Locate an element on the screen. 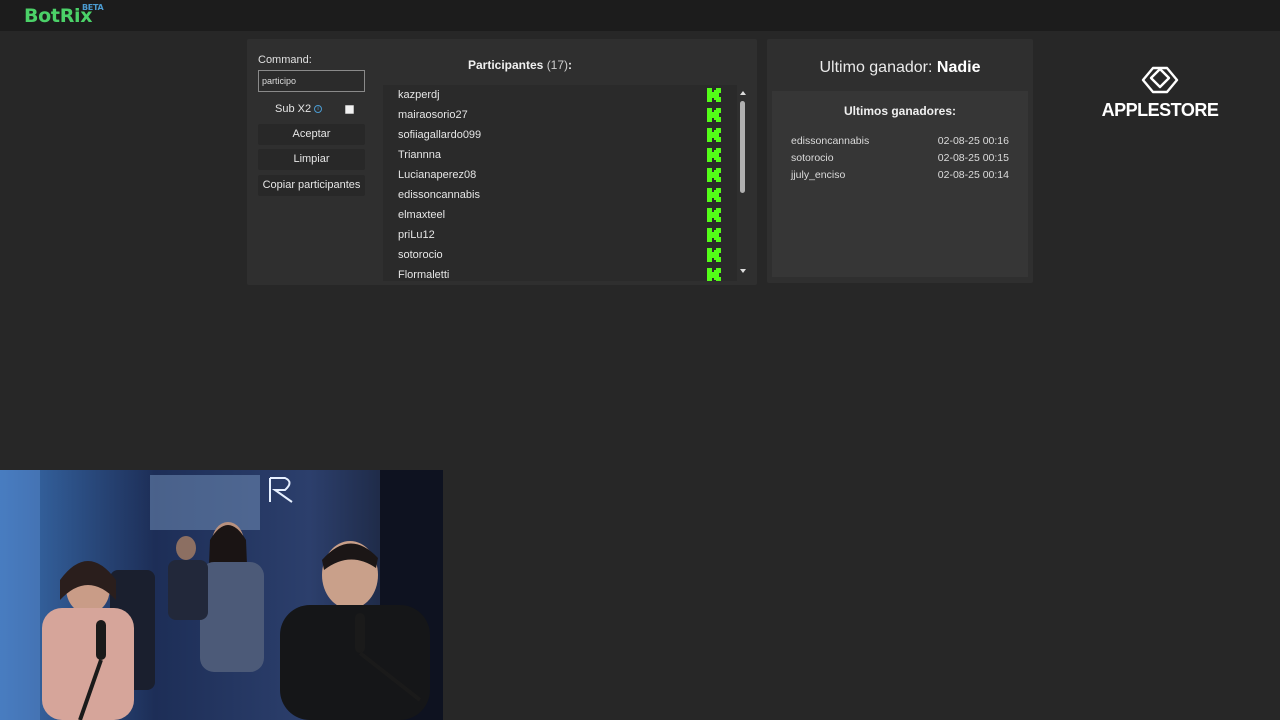 The image size is (1280, 720). last-winner-value: Nadie is located at coordinates (958, 67).